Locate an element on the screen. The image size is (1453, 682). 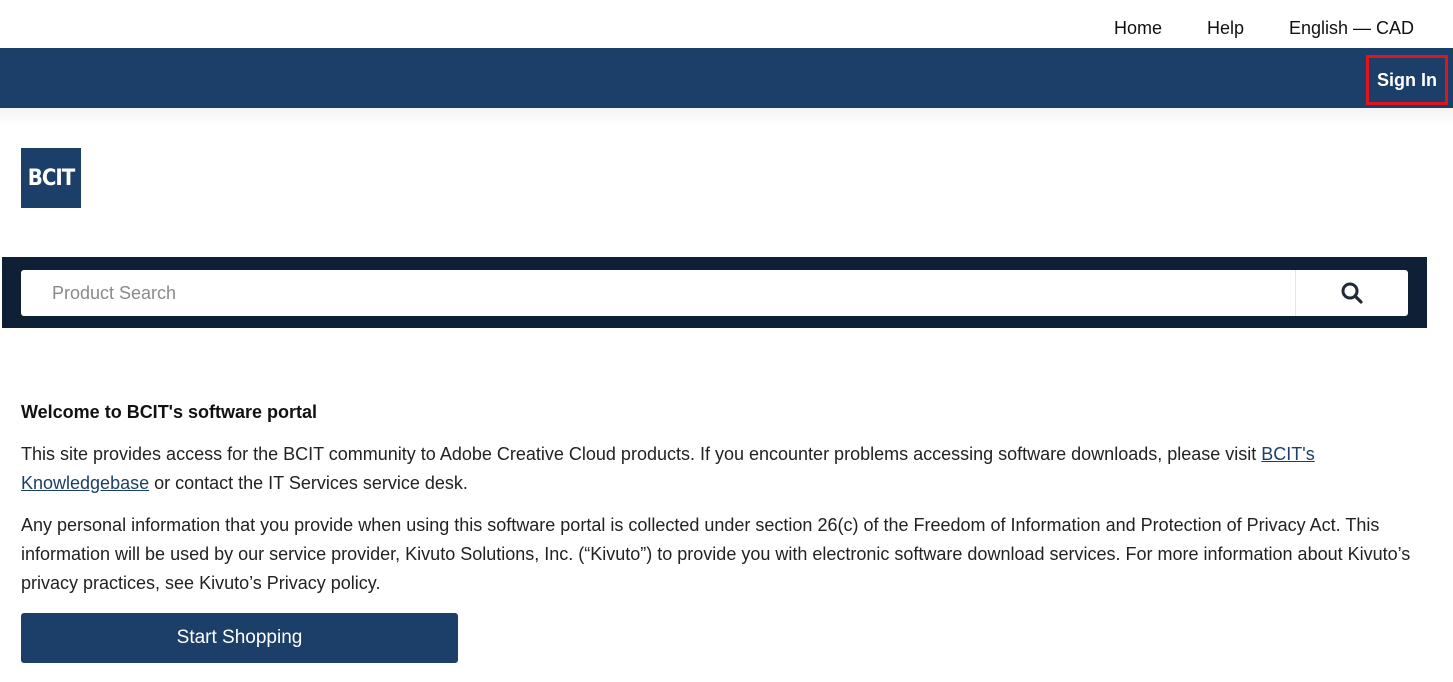
search-box is located at coordinates (714, 293).